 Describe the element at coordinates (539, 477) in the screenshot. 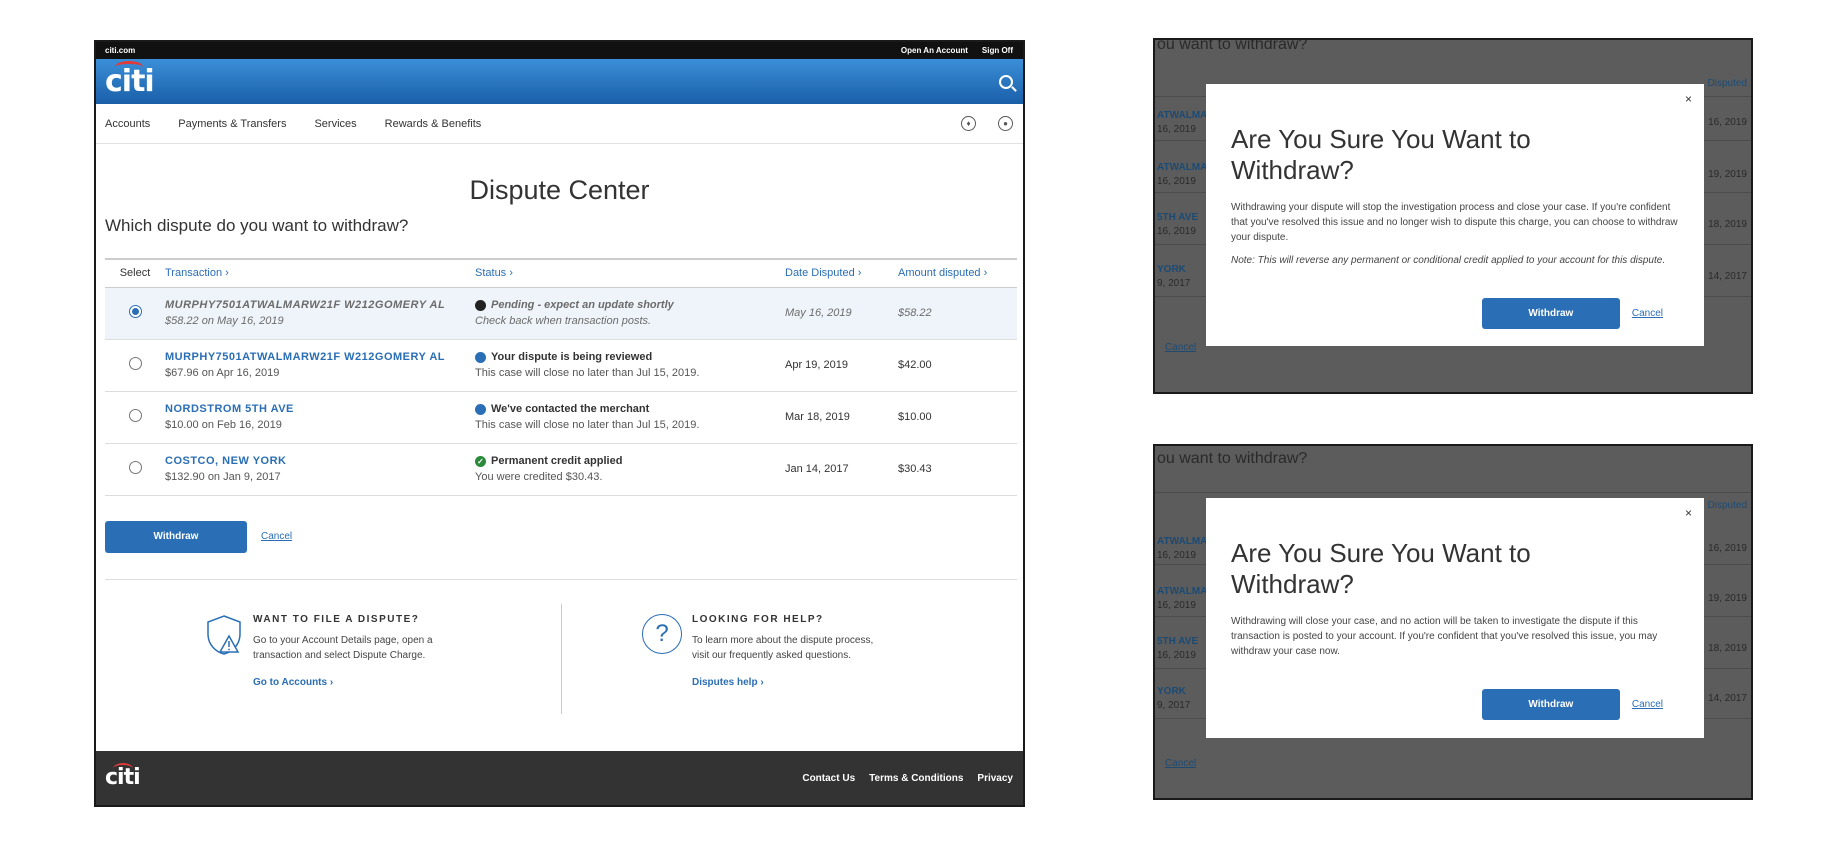

I see `status-detail: You were credited $30.43.` at that location.